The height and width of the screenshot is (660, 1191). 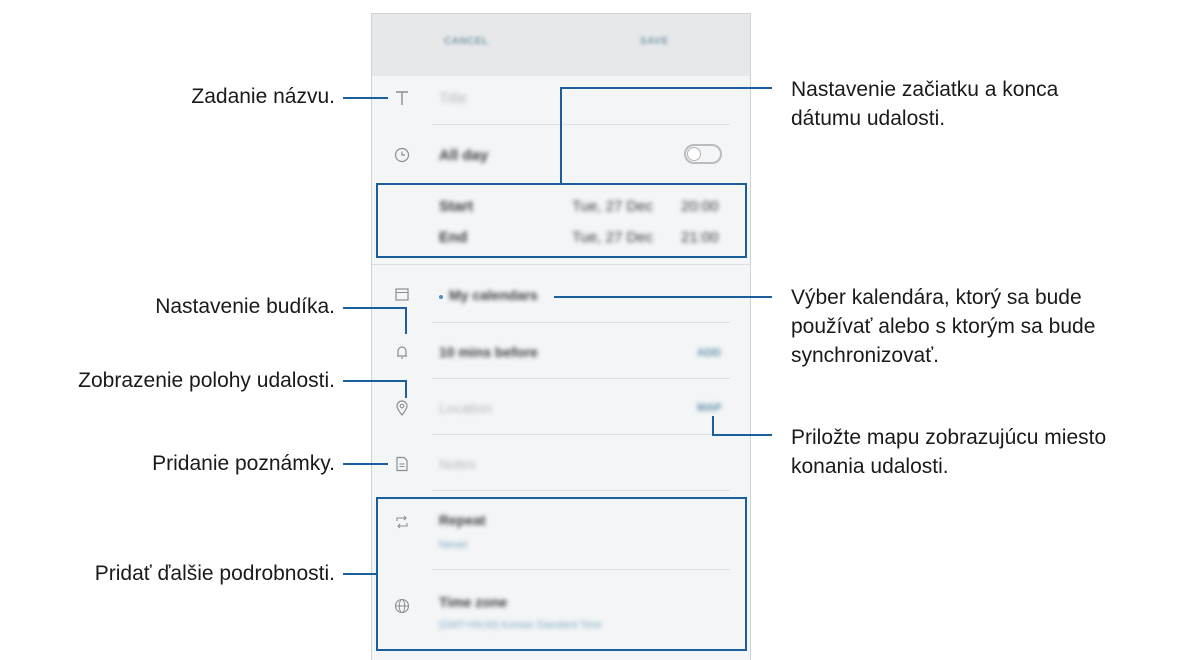 I want to click on callout-map-line1: Priložte mapu zobrazujúcu miesto, so click(x=949, y=437).